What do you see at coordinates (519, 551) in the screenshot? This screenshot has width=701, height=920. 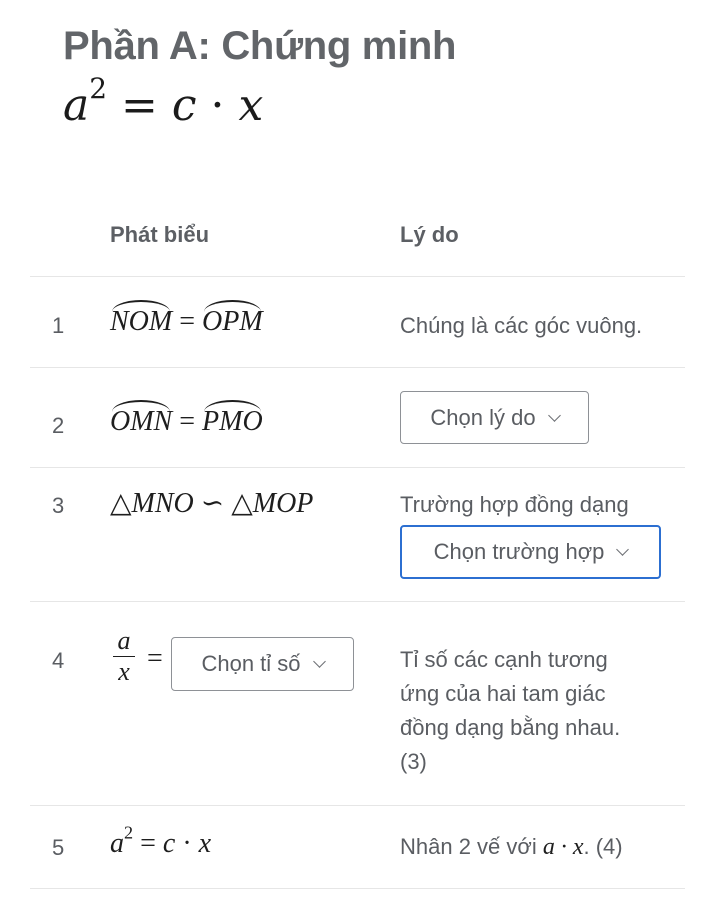 I see `dropdown-label: Chọn trường hợp` at bounding box center [519, 551].